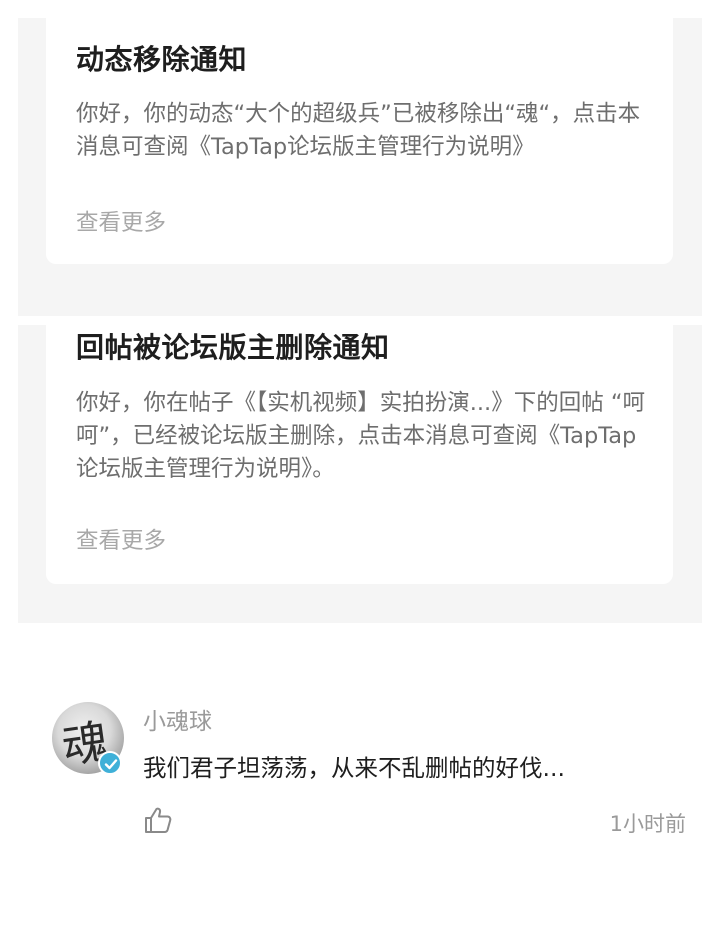 The width and height of the screenshot is (720, 949). What do you see at coordinates (162, 59) in the screenshot?
I see `notification-title: 动态移除通知` at bounding box center [162, 59].